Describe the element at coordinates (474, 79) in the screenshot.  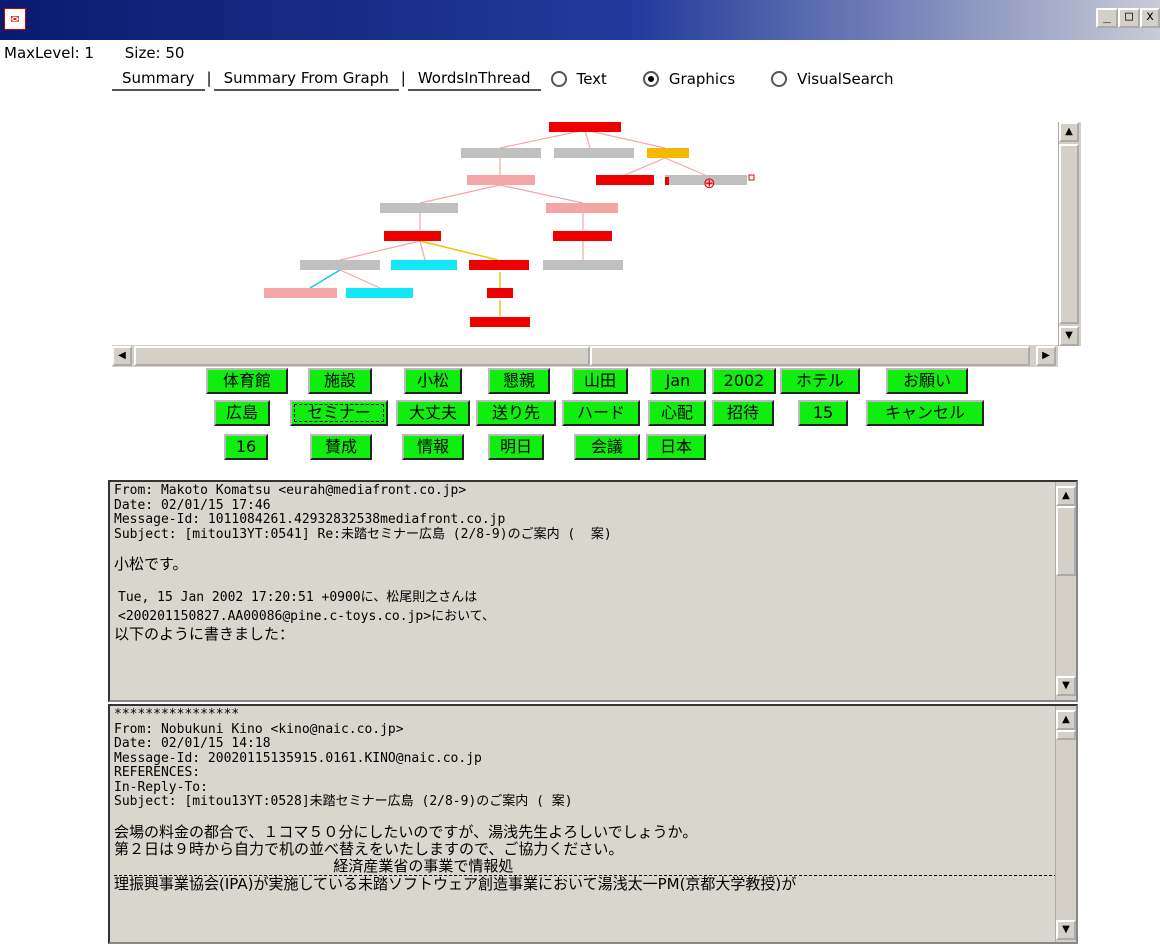
I see `tab-words-in-thread: WordsInThread` at that location.